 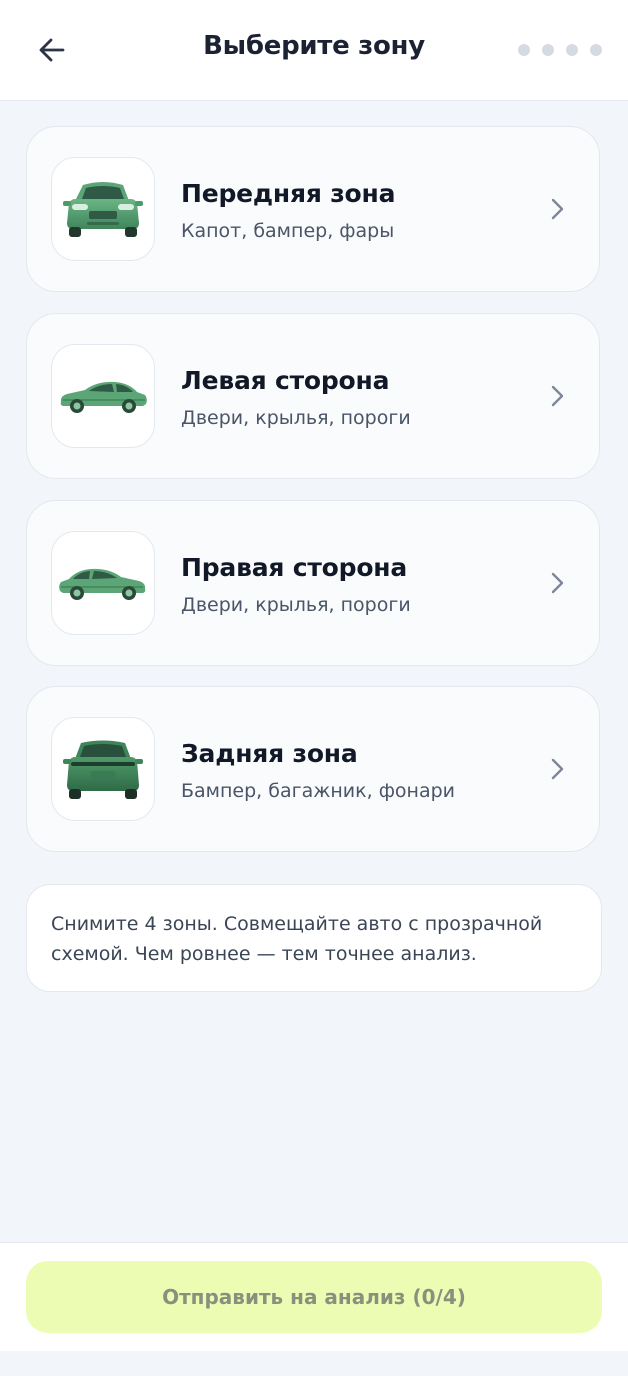 I want to click on progress-dots, so click(x=560, y=50).